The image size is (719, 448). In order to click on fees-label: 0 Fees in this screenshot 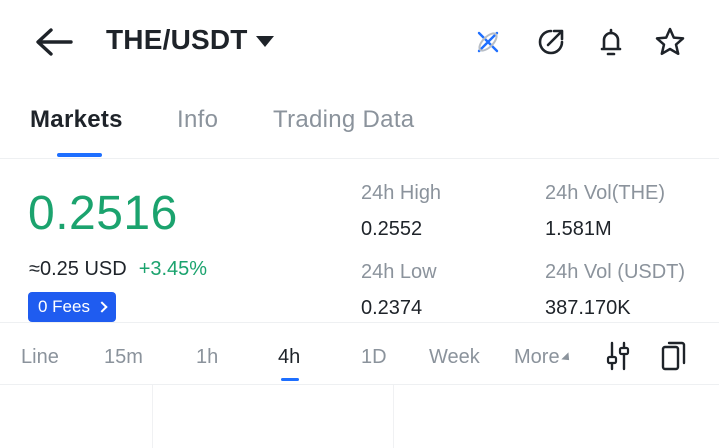, I will do `click(64, 306)`.